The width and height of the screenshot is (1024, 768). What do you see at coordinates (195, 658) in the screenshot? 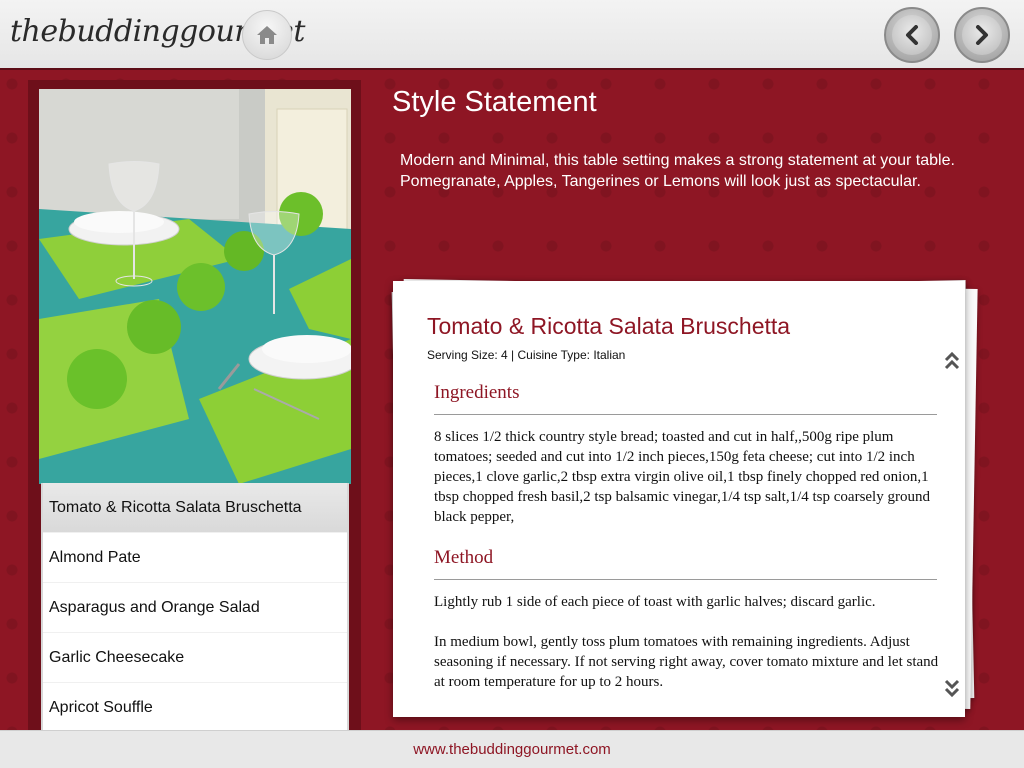
I see `recipe-list-item: Garlic Cheesecake` at bounding box center [195, 658].